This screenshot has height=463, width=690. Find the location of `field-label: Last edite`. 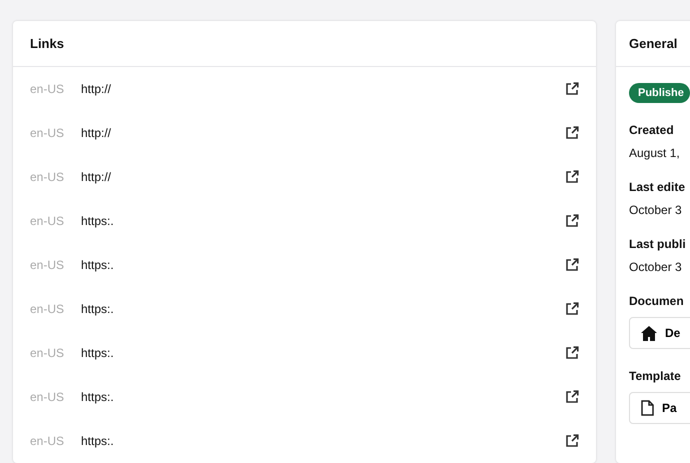

field-label: Last edite is located at coordinates (657, 187).